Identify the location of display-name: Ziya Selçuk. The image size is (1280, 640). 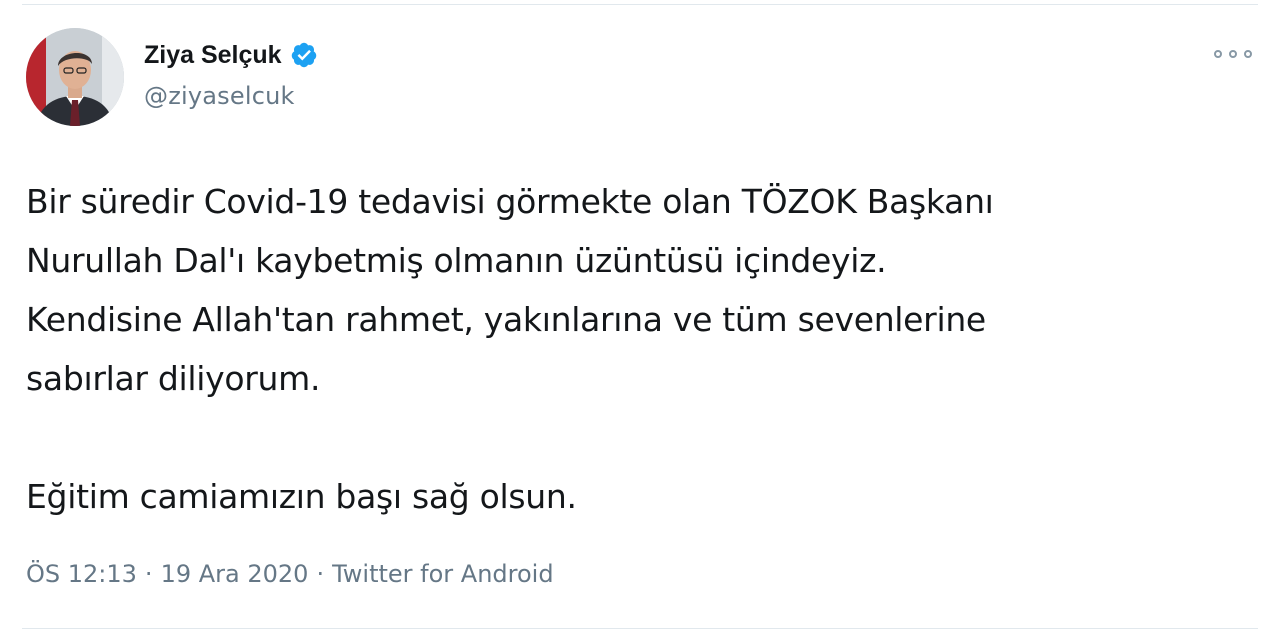
(213, 55).